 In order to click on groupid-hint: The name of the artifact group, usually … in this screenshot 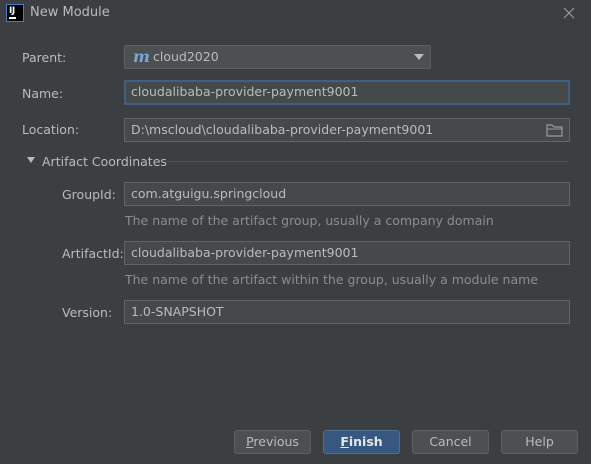, I will do `click(309, 220)`.